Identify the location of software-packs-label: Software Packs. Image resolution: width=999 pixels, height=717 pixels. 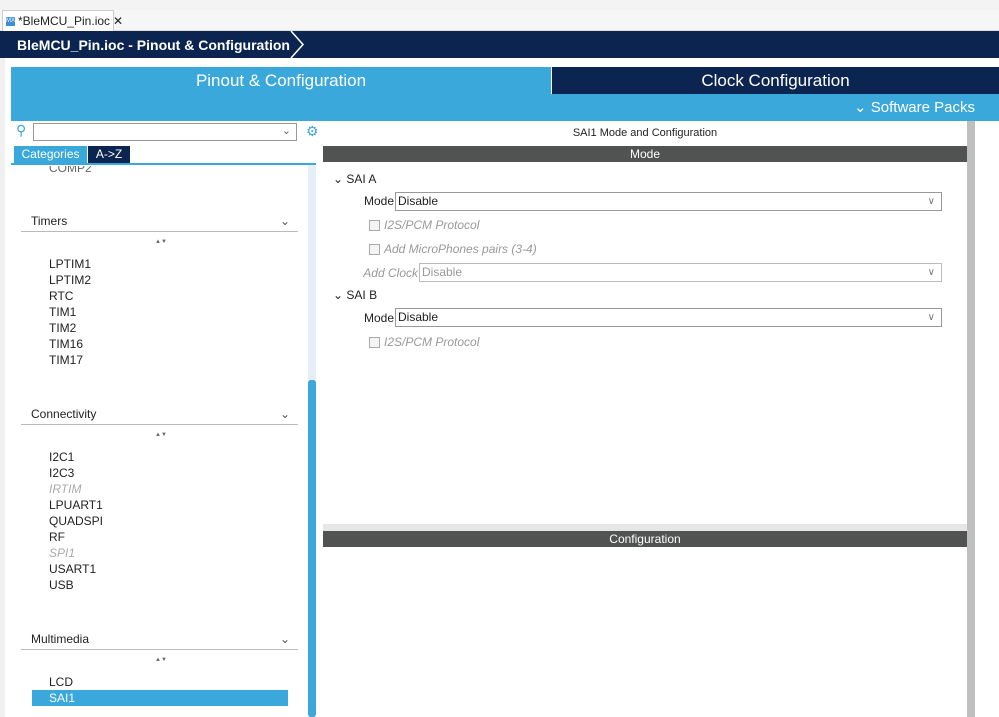
(922, 107).